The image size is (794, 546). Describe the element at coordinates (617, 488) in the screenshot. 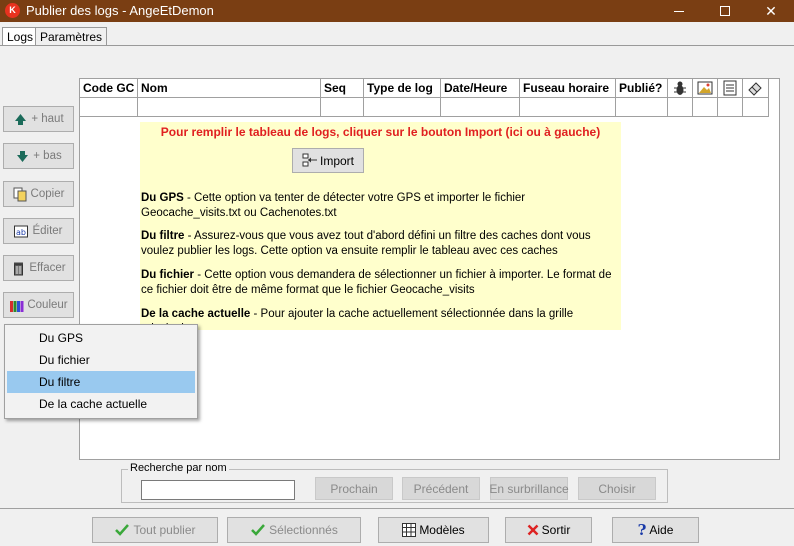

I see `choose-button: Choisir` at that location.